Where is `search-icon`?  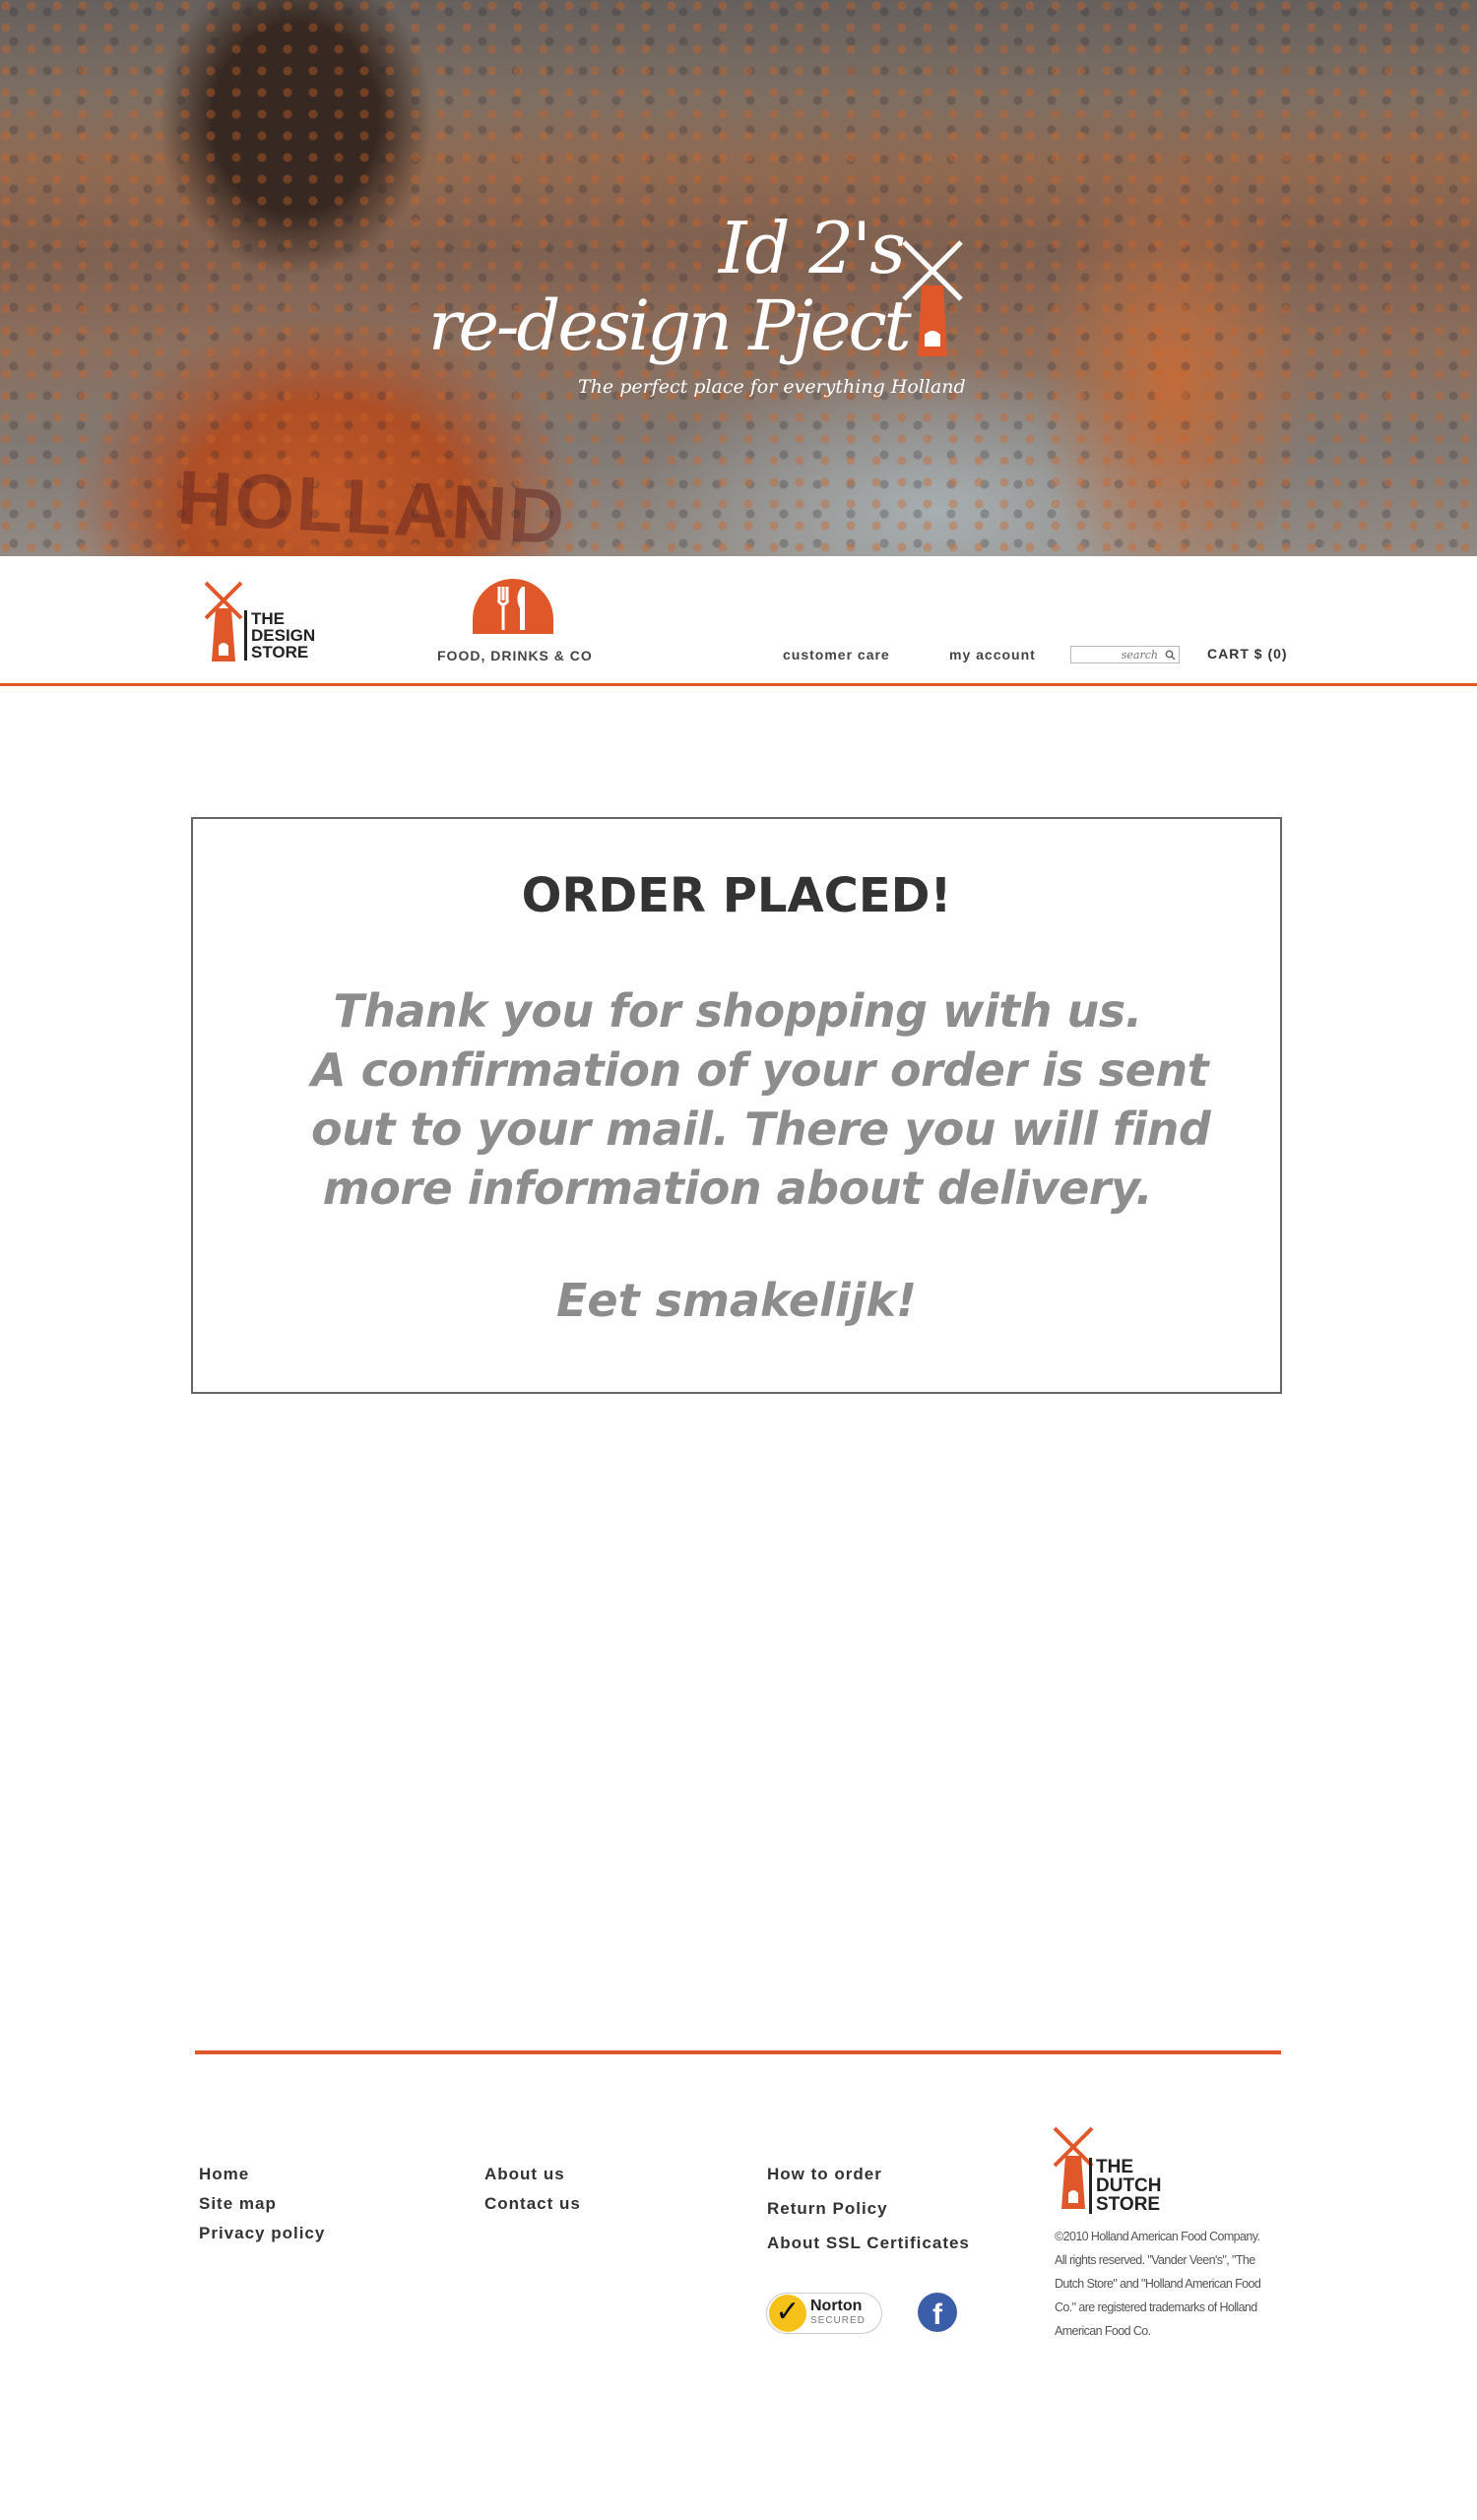
search-icon is located at coordinates (1171, 655).